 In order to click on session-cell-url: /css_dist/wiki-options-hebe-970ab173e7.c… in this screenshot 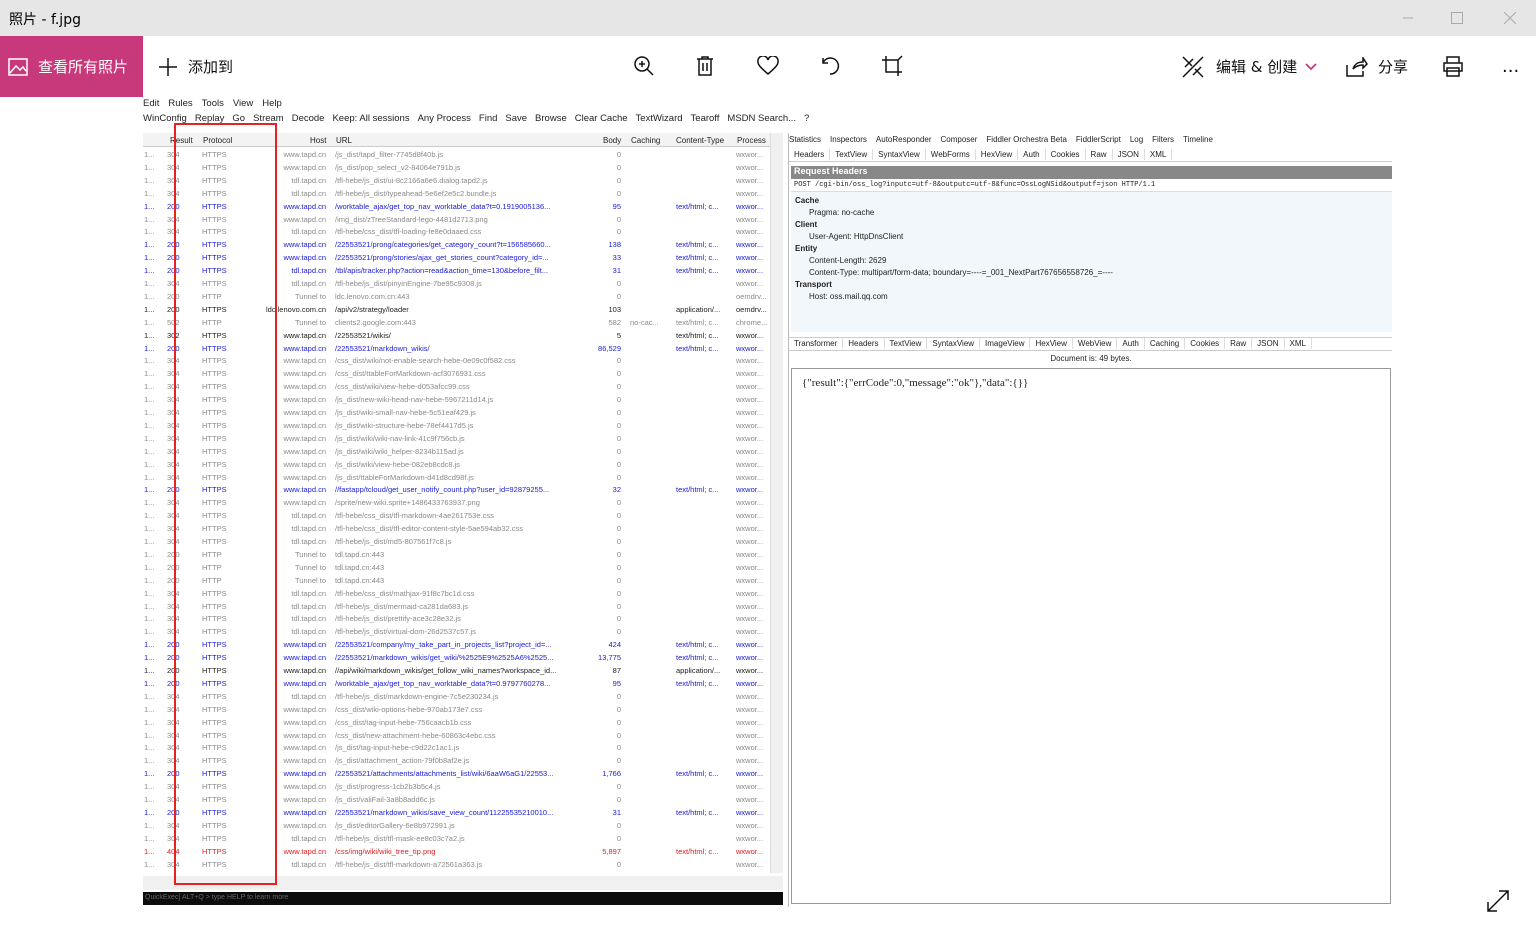, I will do `click(409, 709)`.